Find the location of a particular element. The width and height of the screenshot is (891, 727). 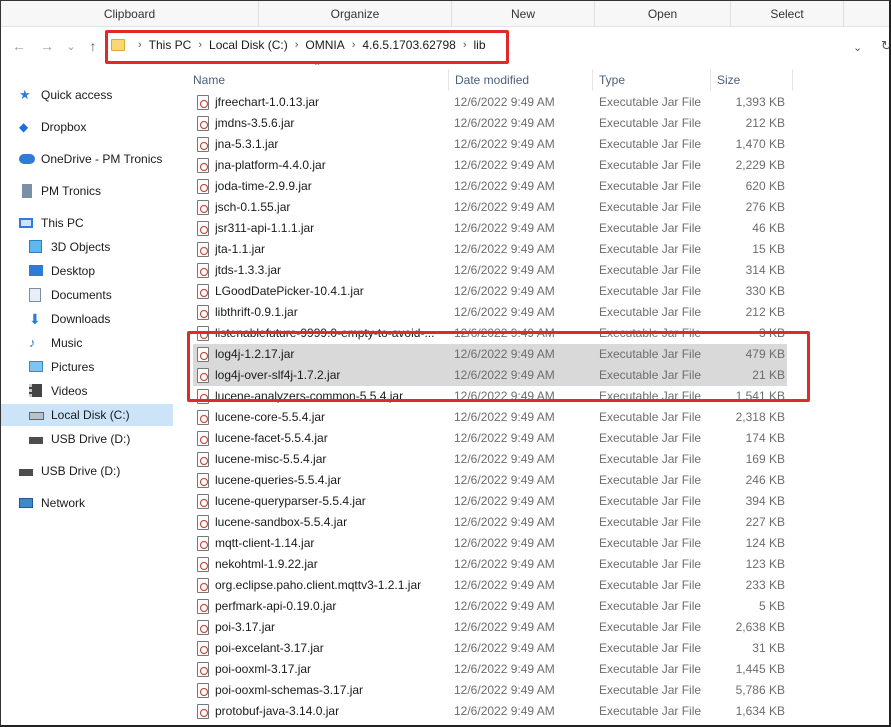

sidebar-item-network: Network is located at coordinates (105, 503).